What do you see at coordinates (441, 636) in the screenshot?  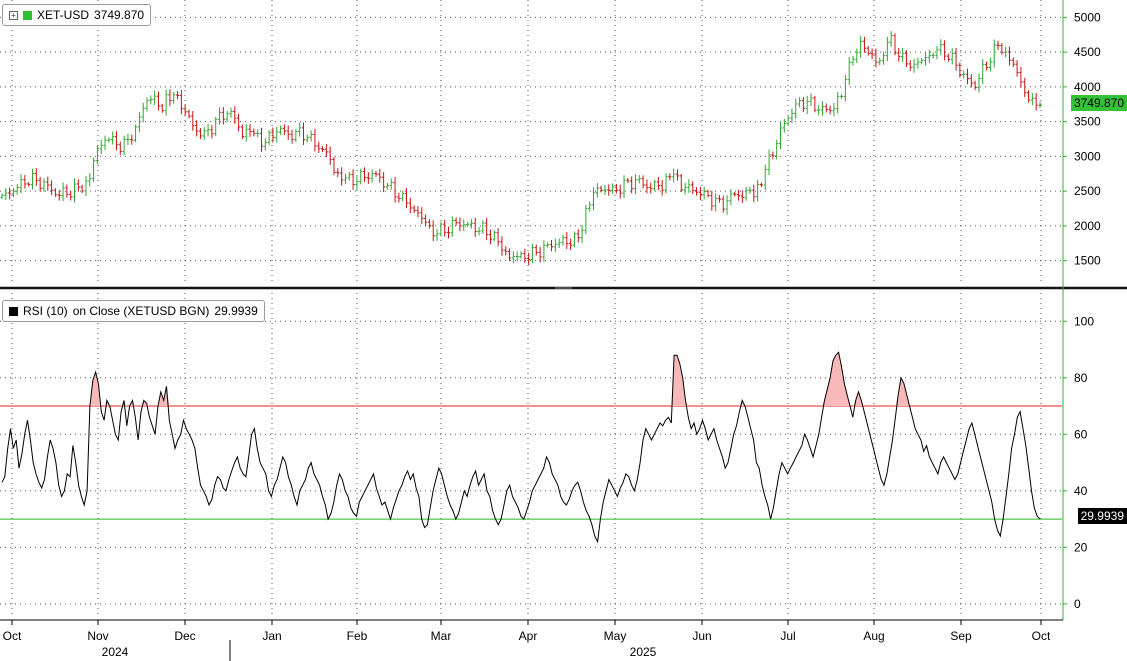 I see `x-month-label: Mar` at bounding box center [441, 636].